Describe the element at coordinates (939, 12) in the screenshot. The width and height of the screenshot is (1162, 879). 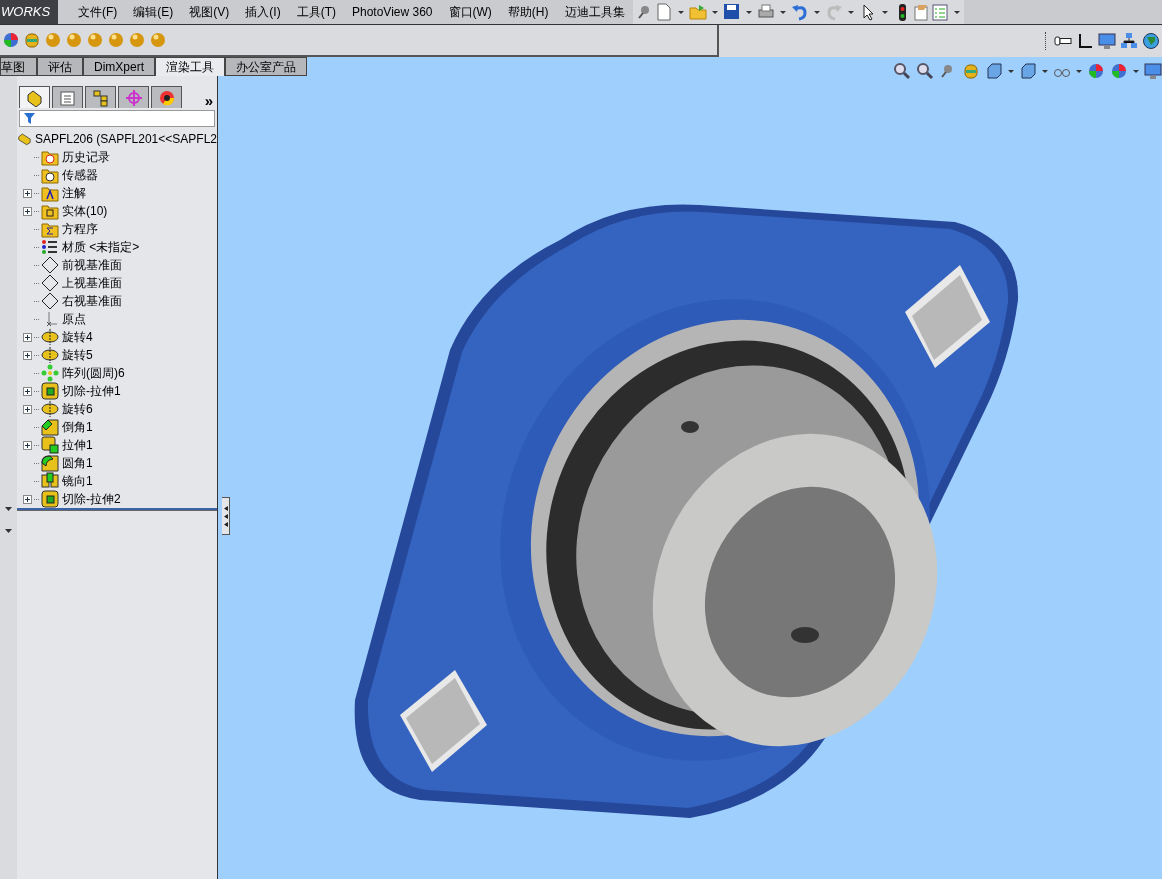
I see `checklist-icon` at that location.